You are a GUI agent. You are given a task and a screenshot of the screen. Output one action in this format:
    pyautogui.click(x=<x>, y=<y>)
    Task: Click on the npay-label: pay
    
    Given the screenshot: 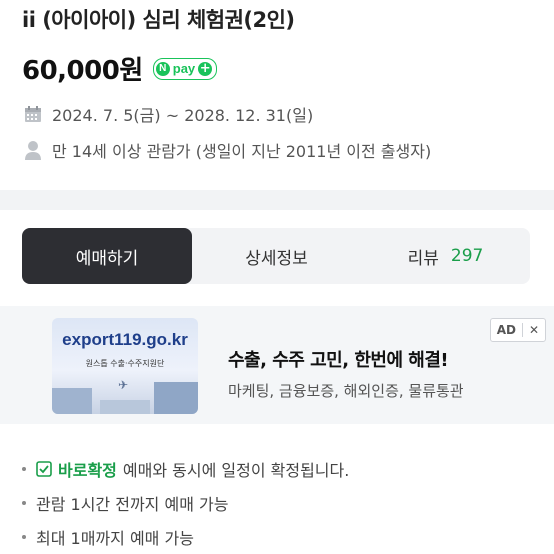 What is the action you would take?
    pyautogui.click(x=184, y=68)
    